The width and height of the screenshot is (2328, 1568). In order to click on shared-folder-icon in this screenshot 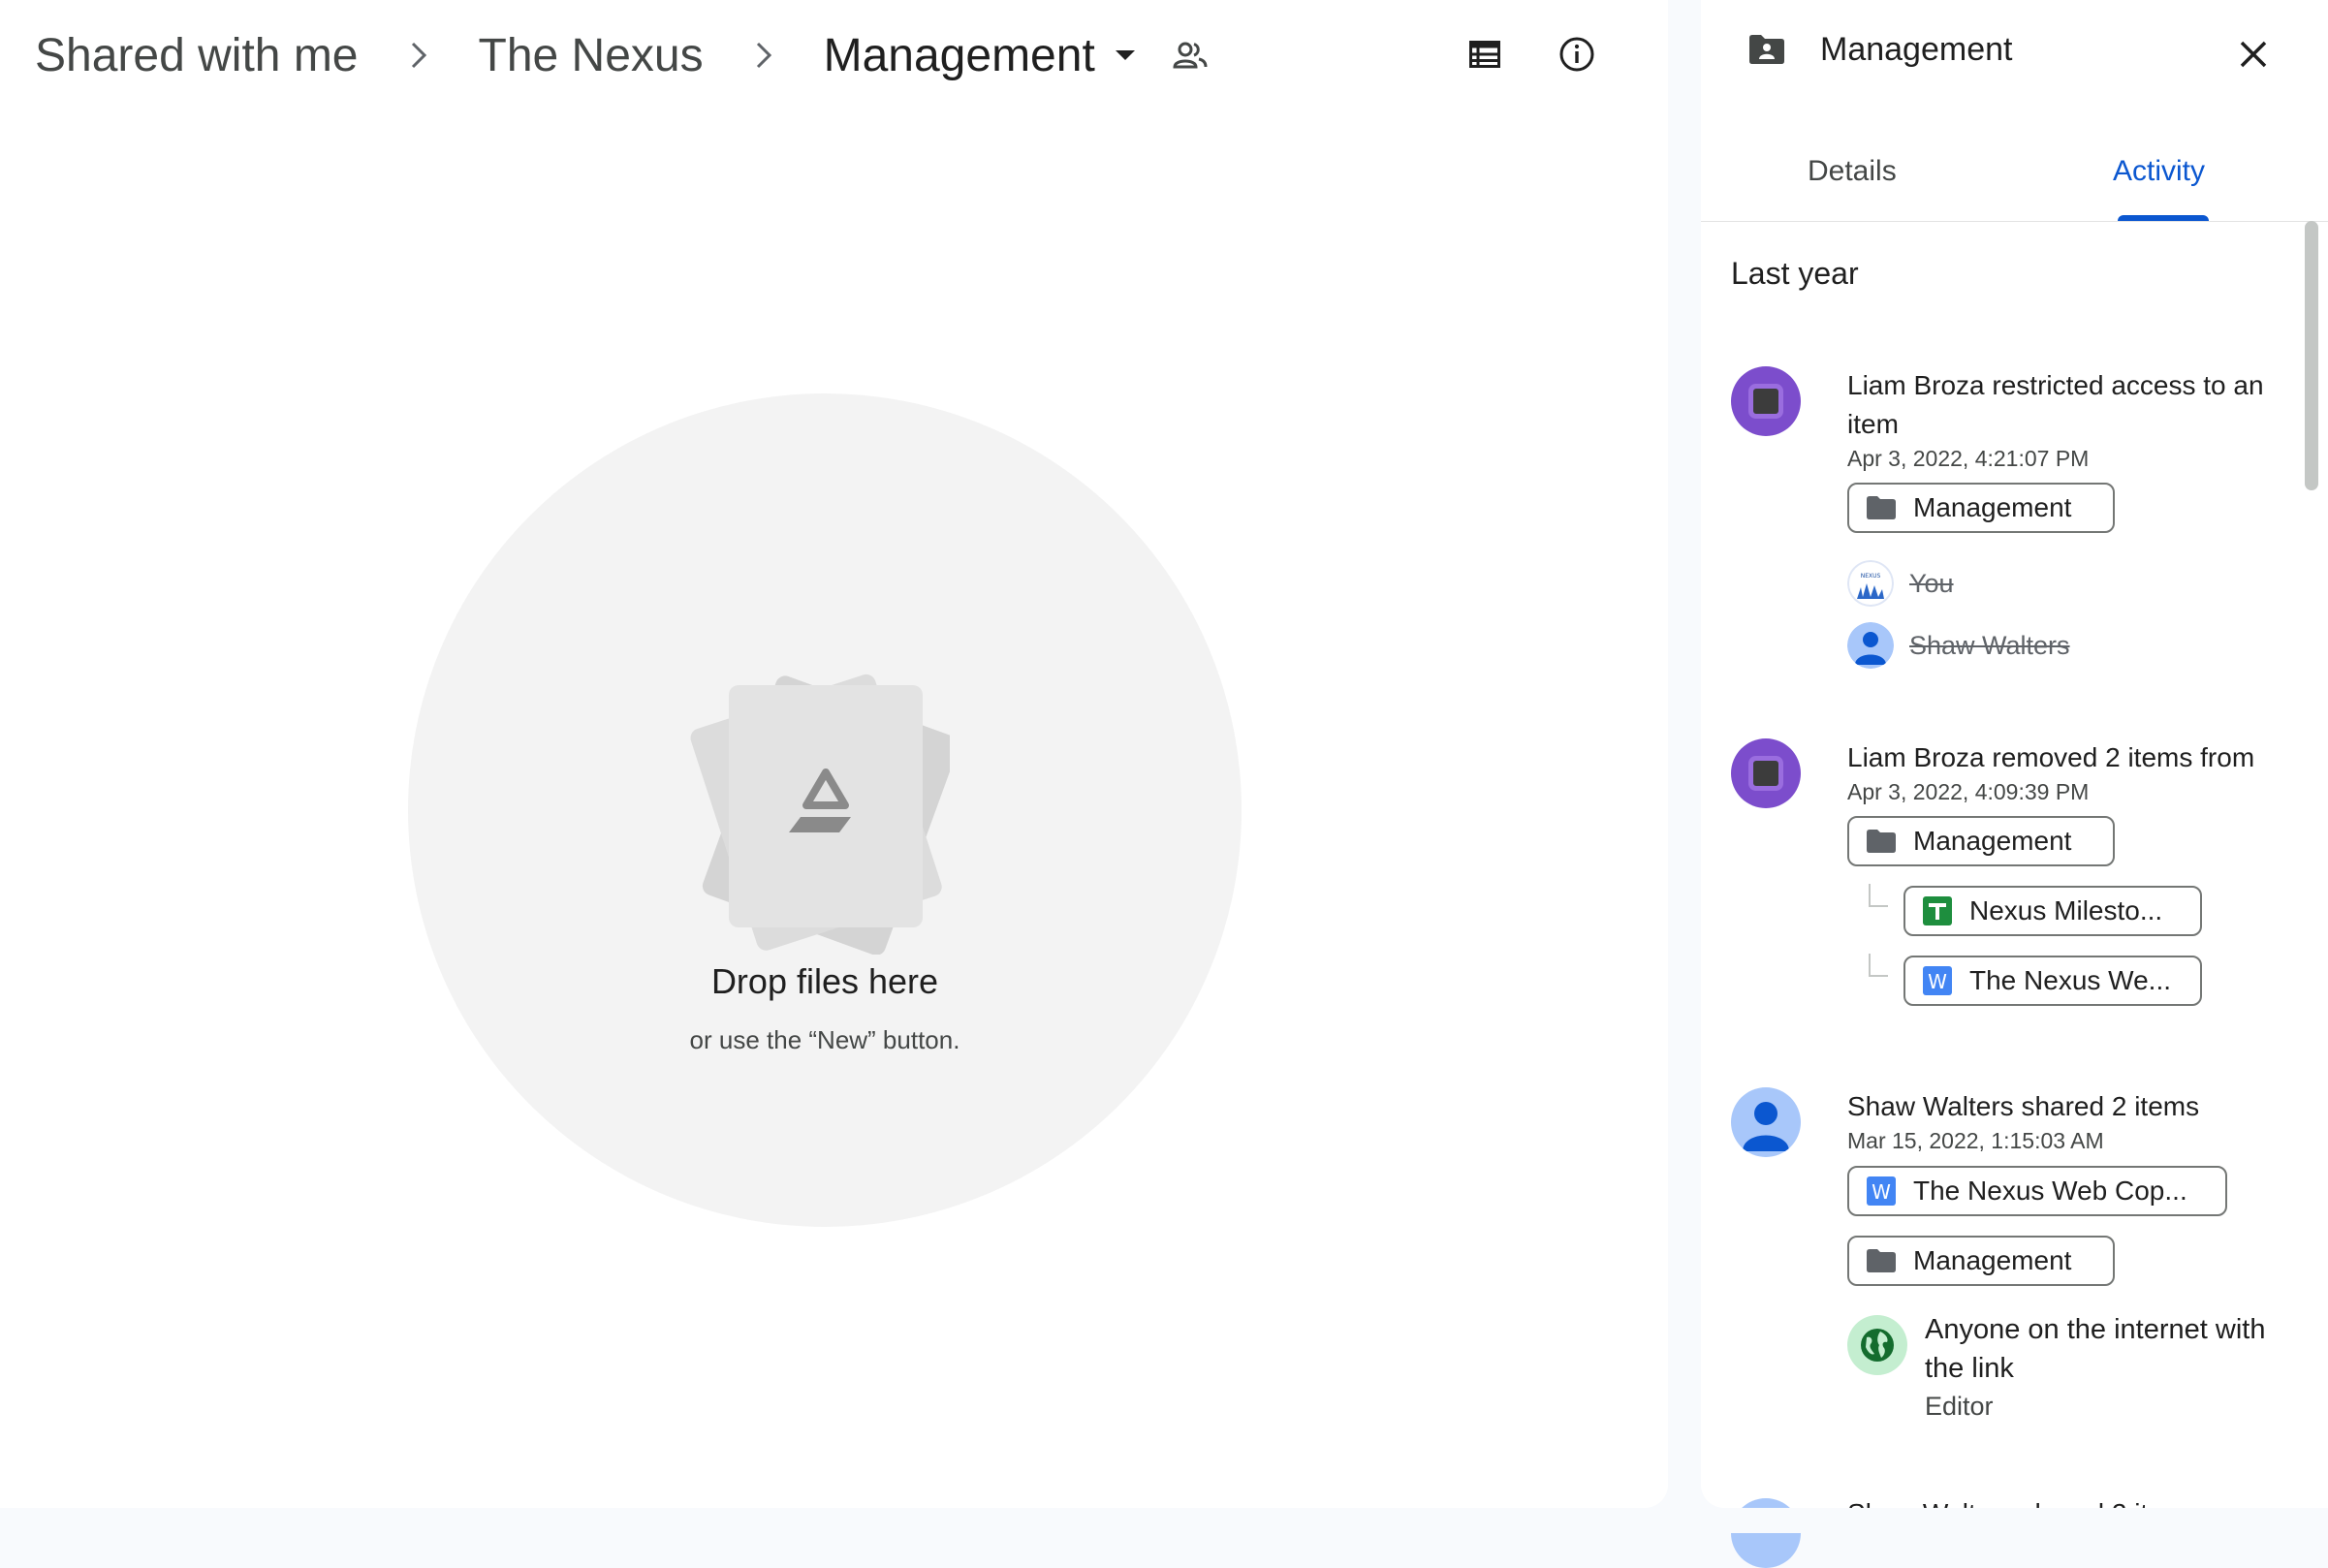, I will do `click(1767, 52)`.